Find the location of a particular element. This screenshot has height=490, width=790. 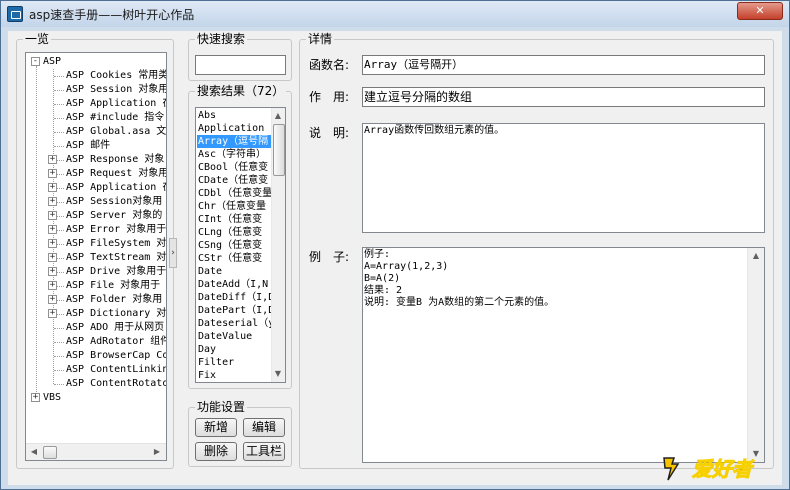

tree-item: ASP 邮件 is located at coordinates (88, 146).